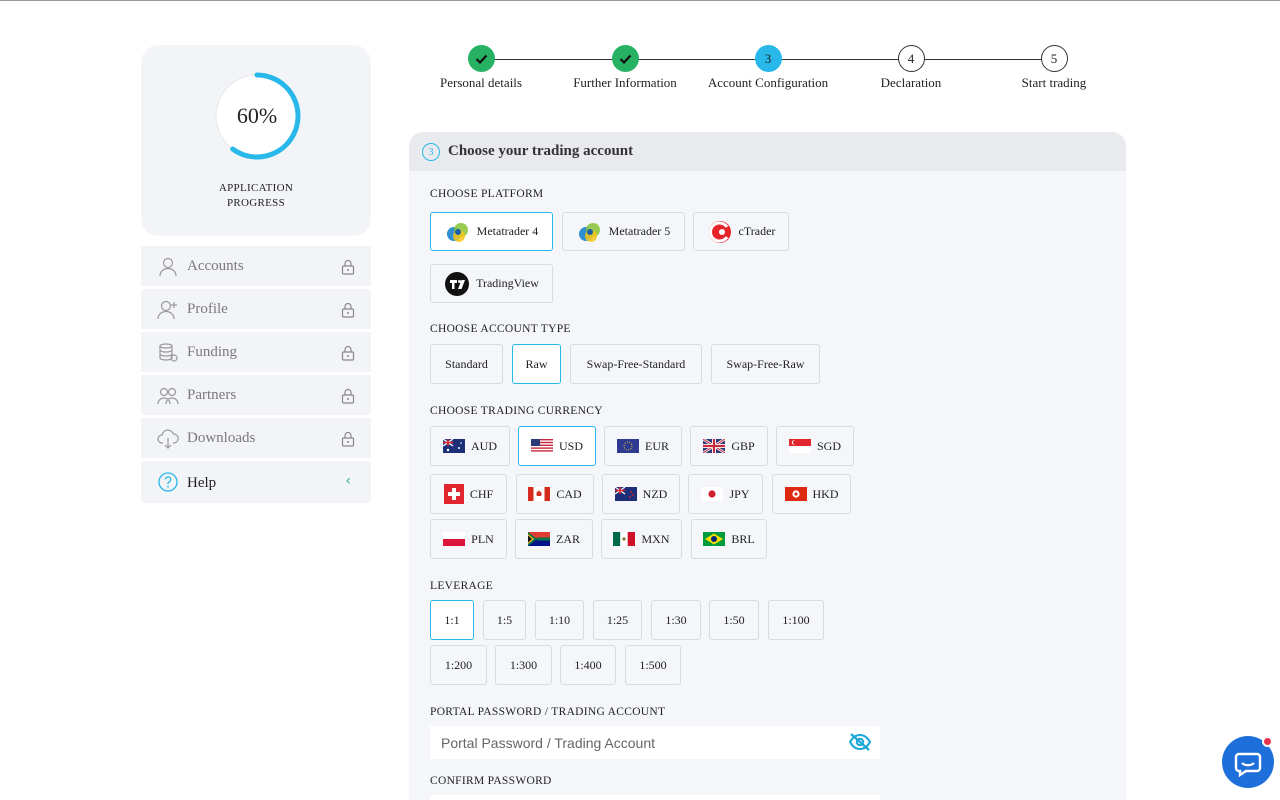 The height and width of the screenshot is (800, 1280). I want to click on currency-aud: AUD, so click(470, 446).